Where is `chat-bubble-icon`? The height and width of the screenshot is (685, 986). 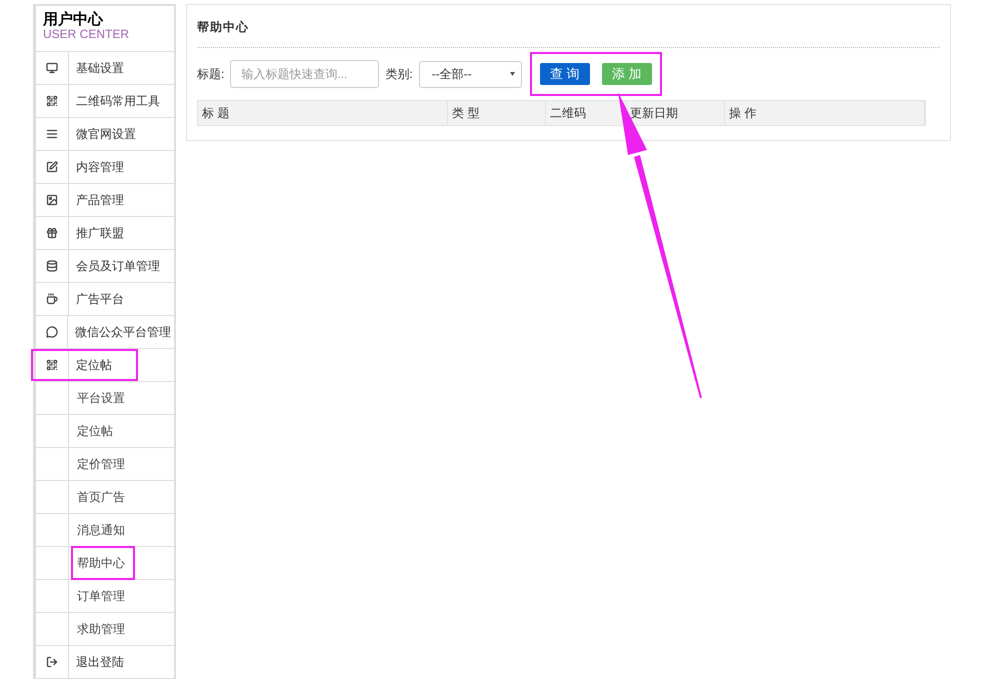 chat-bubble-icon is located at coordinates (52, 332).